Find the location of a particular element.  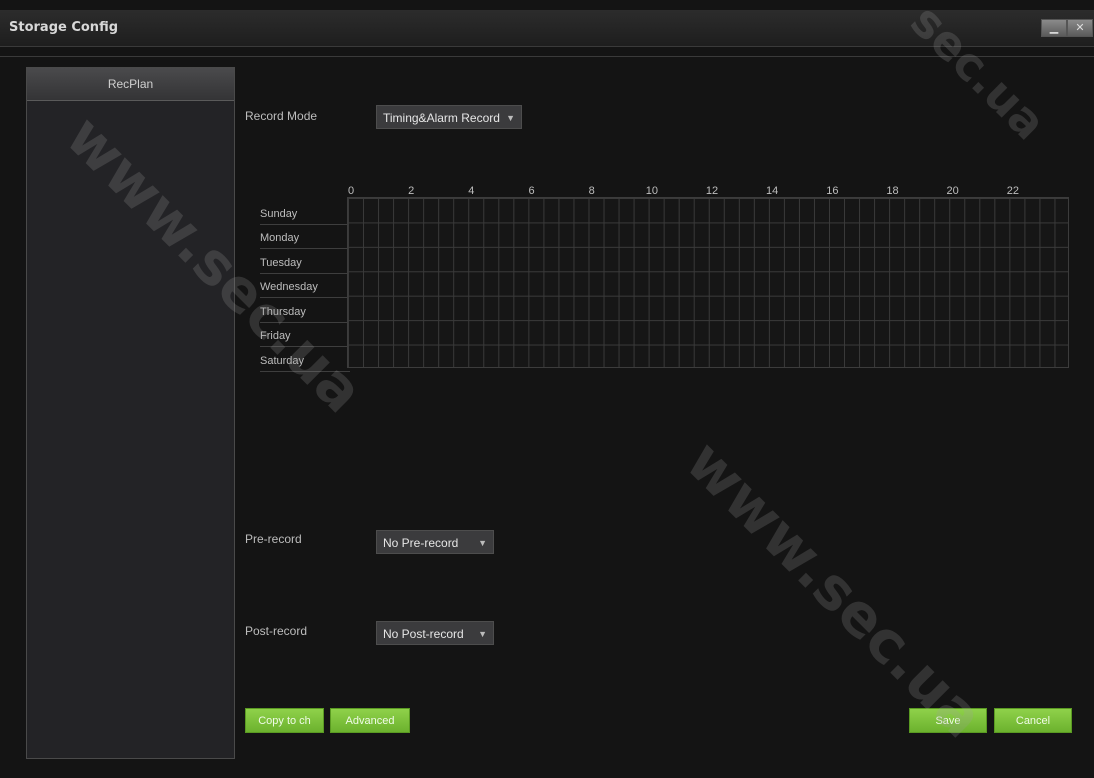

pre-record-select: No Pre-record ▼ is located at coordinates (435, 542).